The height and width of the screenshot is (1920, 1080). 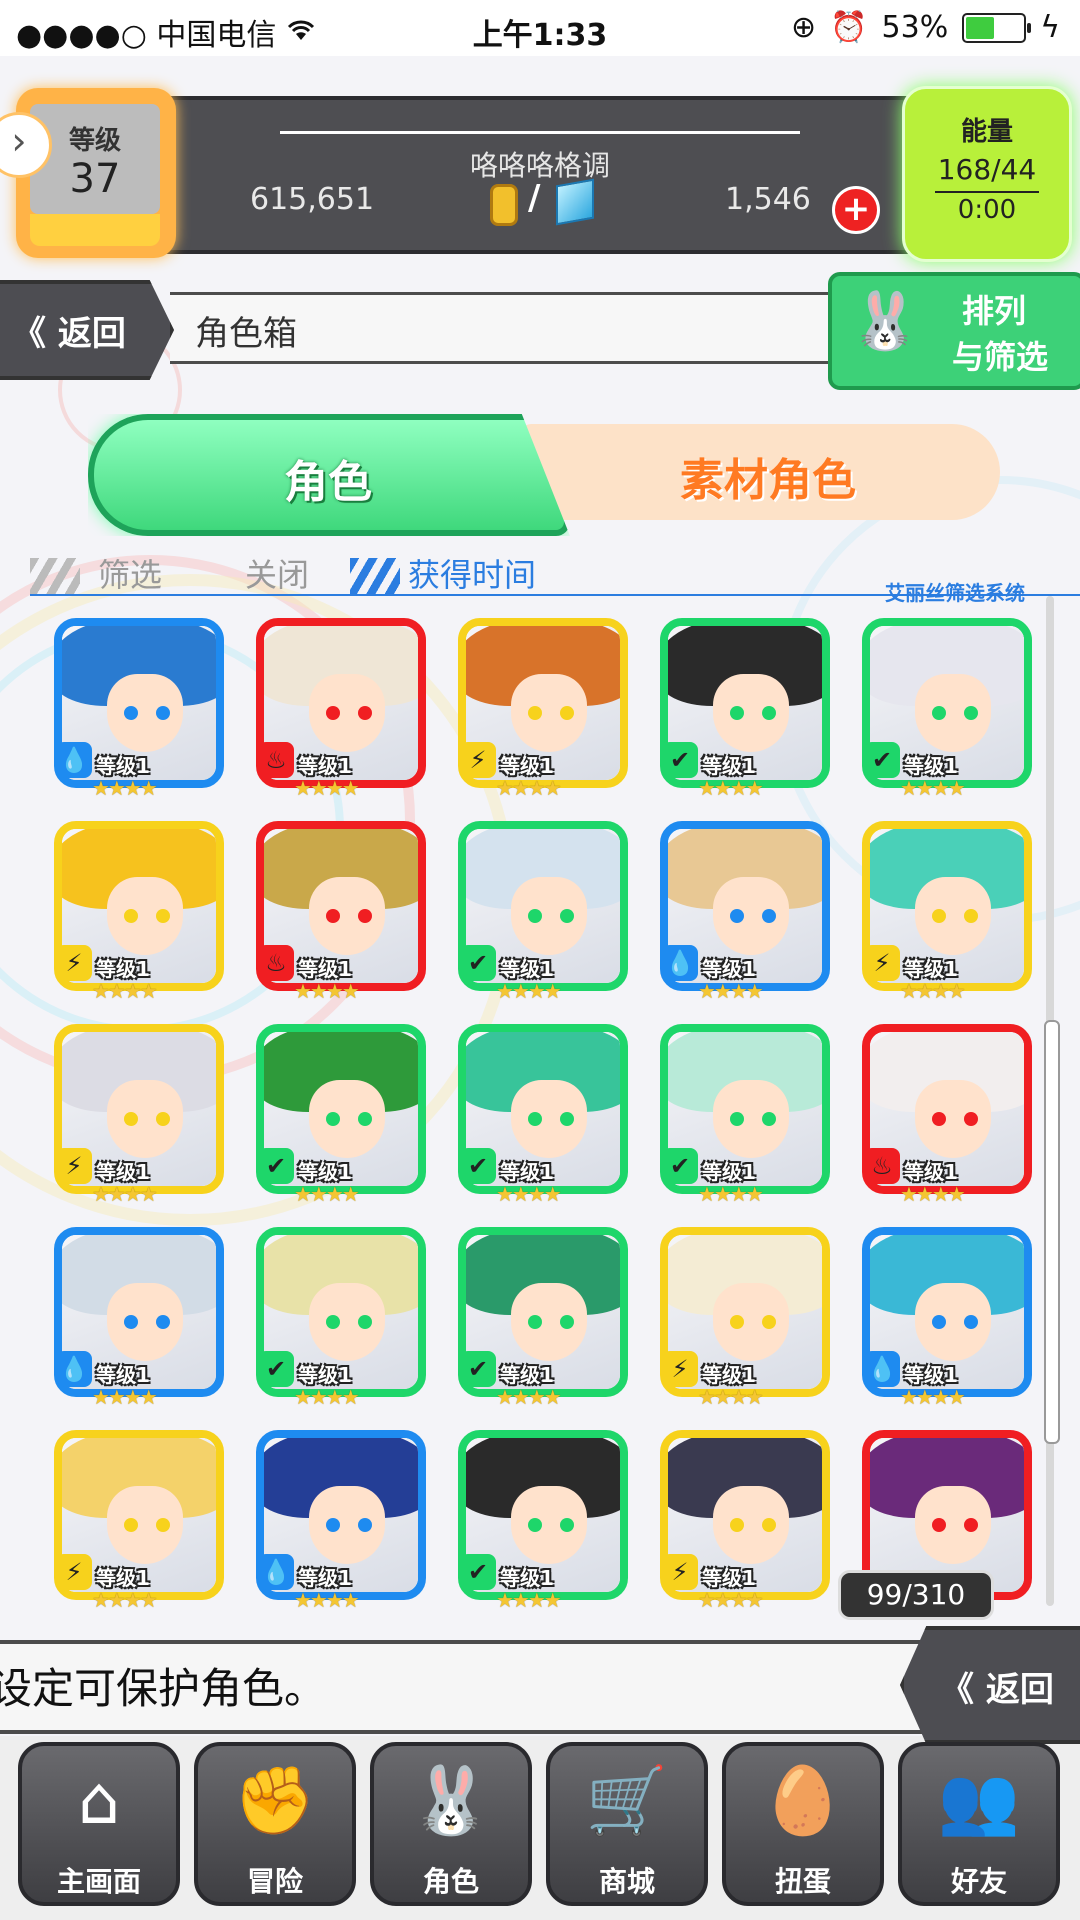 I want to click on filter-value: 关闭, so click(x=277, y=573).